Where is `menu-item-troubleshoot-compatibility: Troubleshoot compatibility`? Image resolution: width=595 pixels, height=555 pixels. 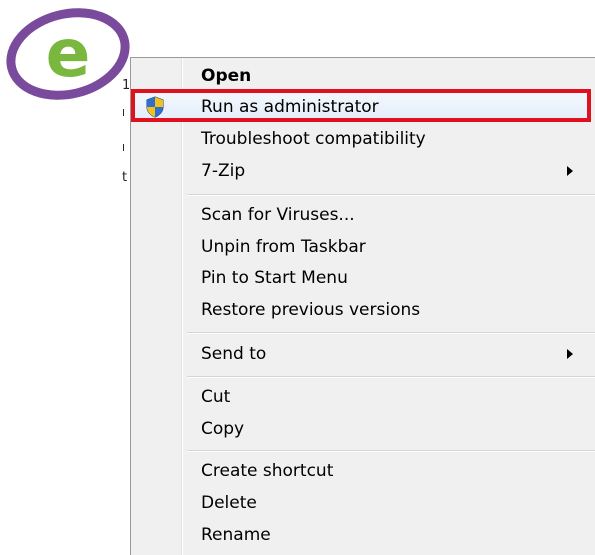
menu-item-troubleshoot-compatibility: Troubleshoot compatibility is located at coordinates (363, 139).